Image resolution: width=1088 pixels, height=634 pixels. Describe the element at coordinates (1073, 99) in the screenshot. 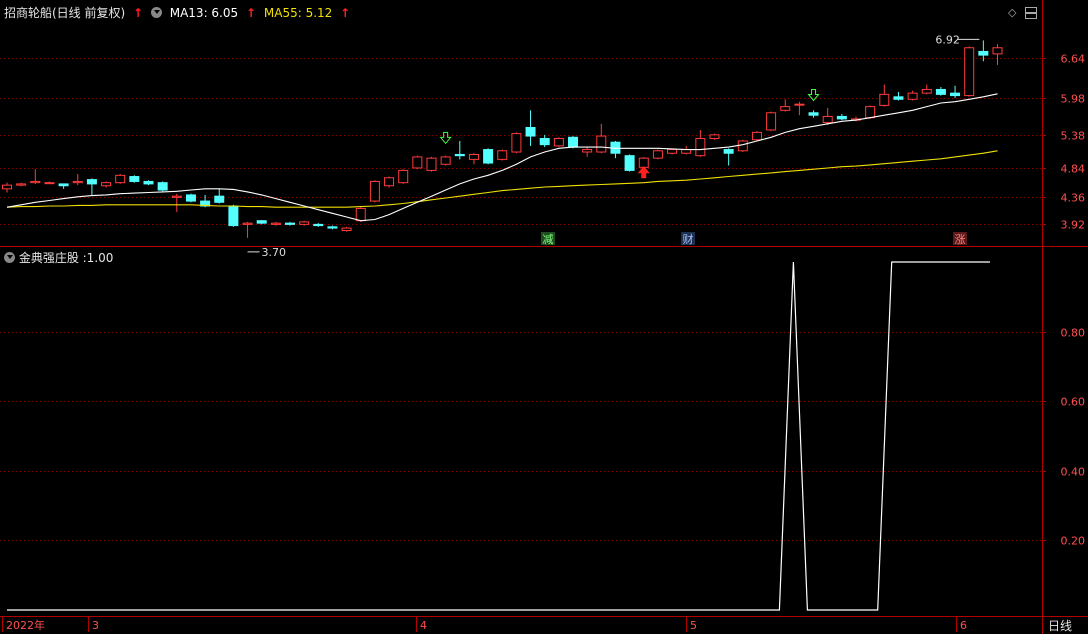

I see `price-tick-label: 5.98` at that location.